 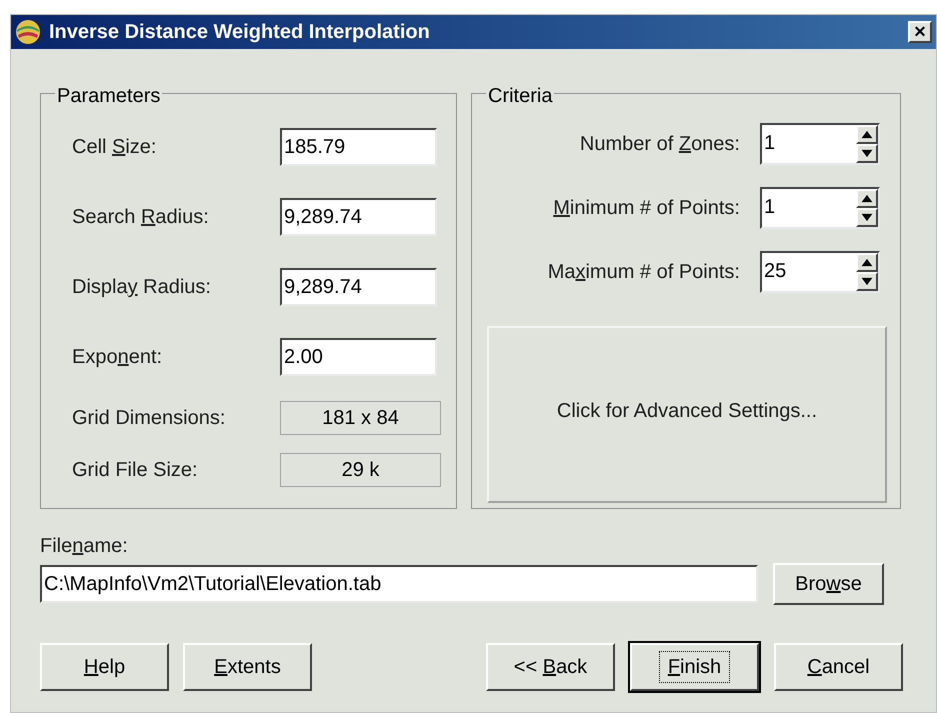 I want to click on field-label: Cell Size:, so click(x=115, y=147).